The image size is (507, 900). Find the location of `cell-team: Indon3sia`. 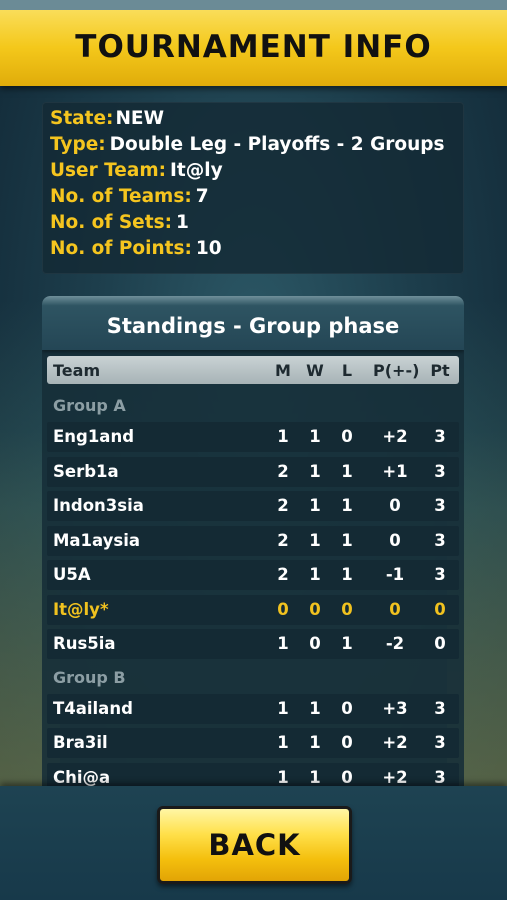

cell-team: Indon3sia is located at coordinates (98, 505).